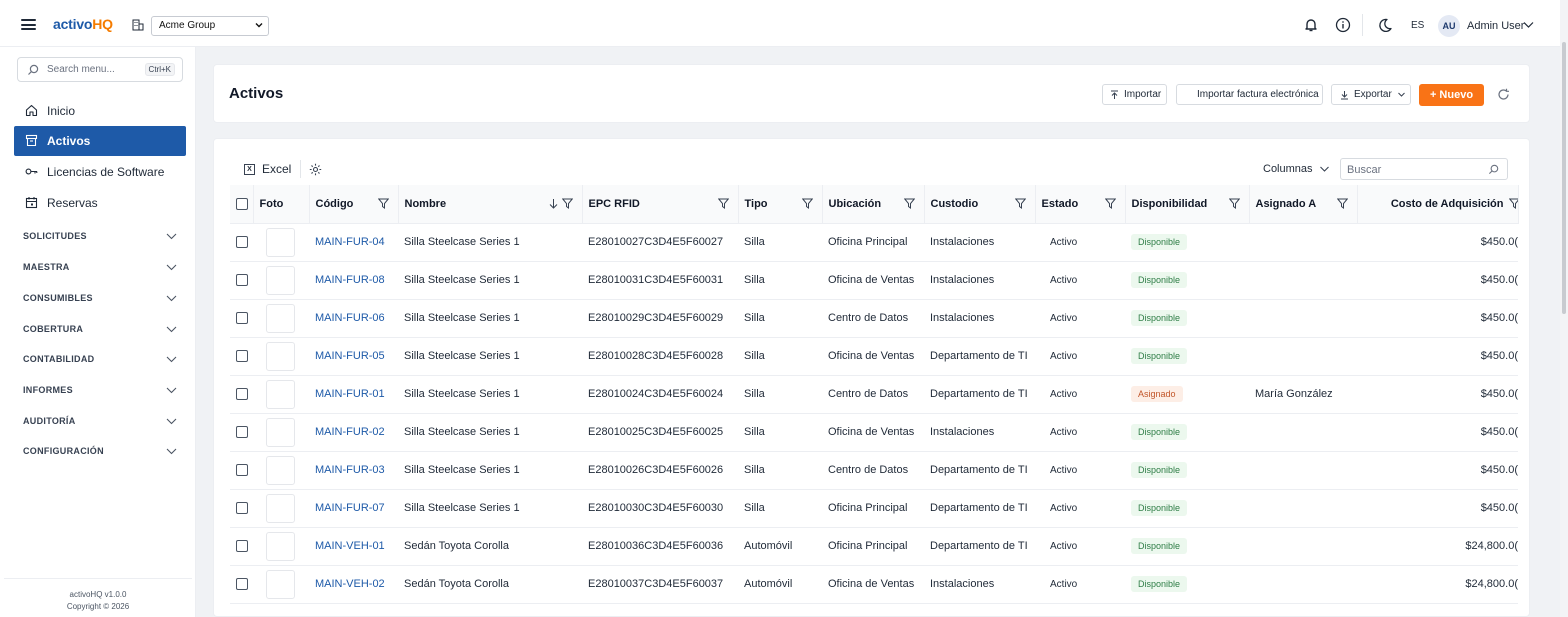 The width and height of the screenshot is (1568, 617). I want to click on asset-code-link: MAIN-FUR-08, so click(350, 280).